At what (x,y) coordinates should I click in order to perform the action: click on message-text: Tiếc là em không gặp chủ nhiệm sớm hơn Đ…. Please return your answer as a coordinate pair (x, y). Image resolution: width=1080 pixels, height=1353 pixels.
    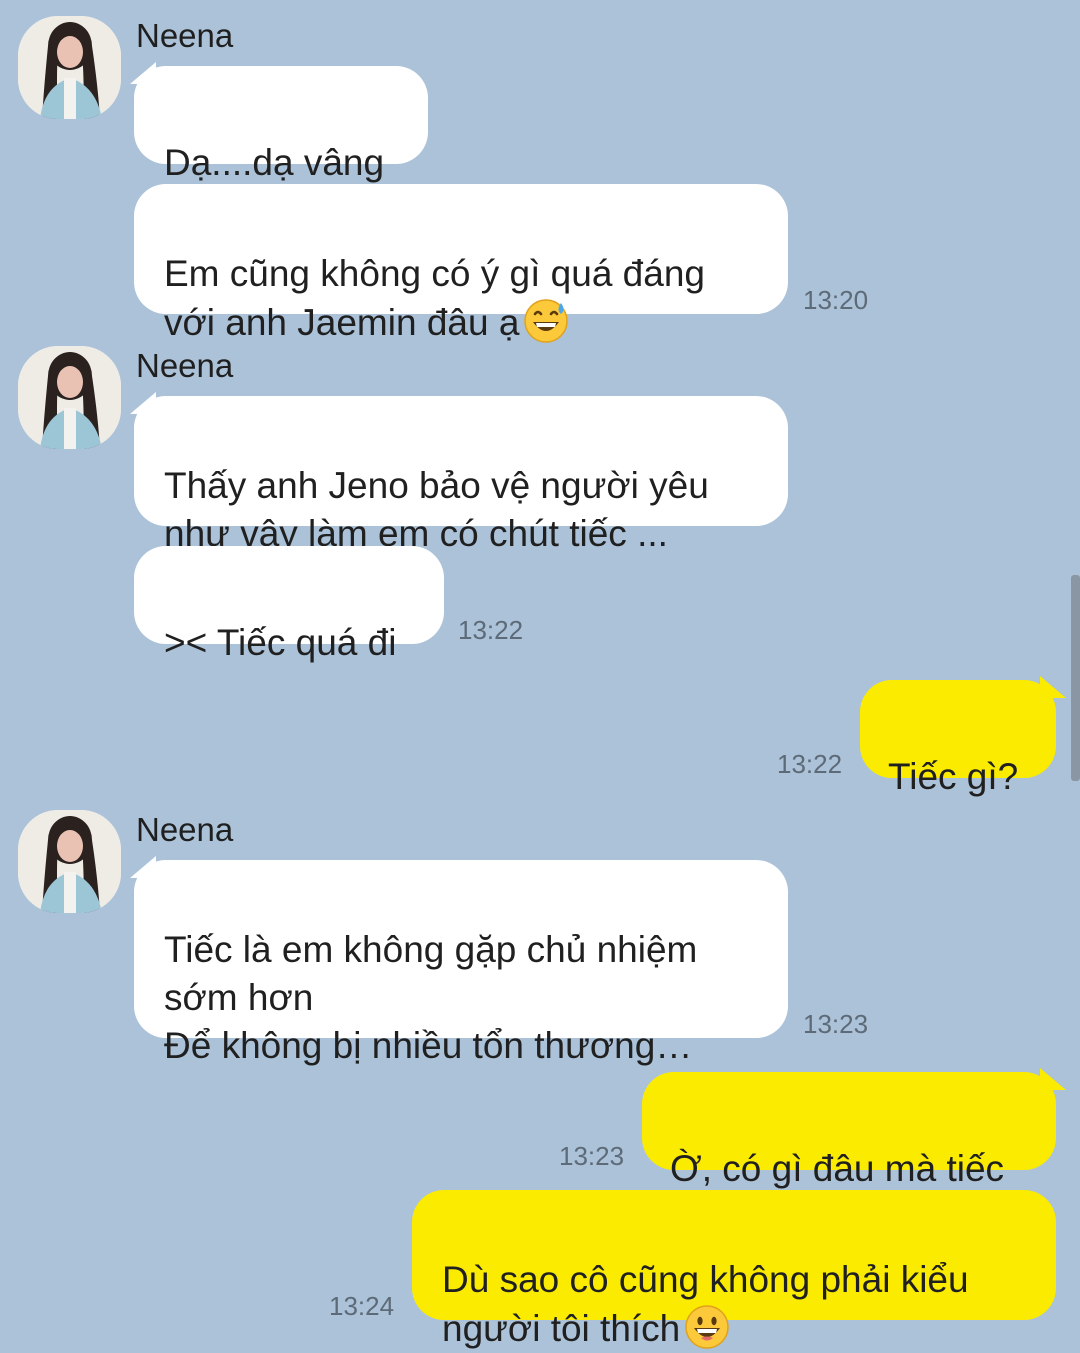
    Looking at the image, I should click on (431, 997).